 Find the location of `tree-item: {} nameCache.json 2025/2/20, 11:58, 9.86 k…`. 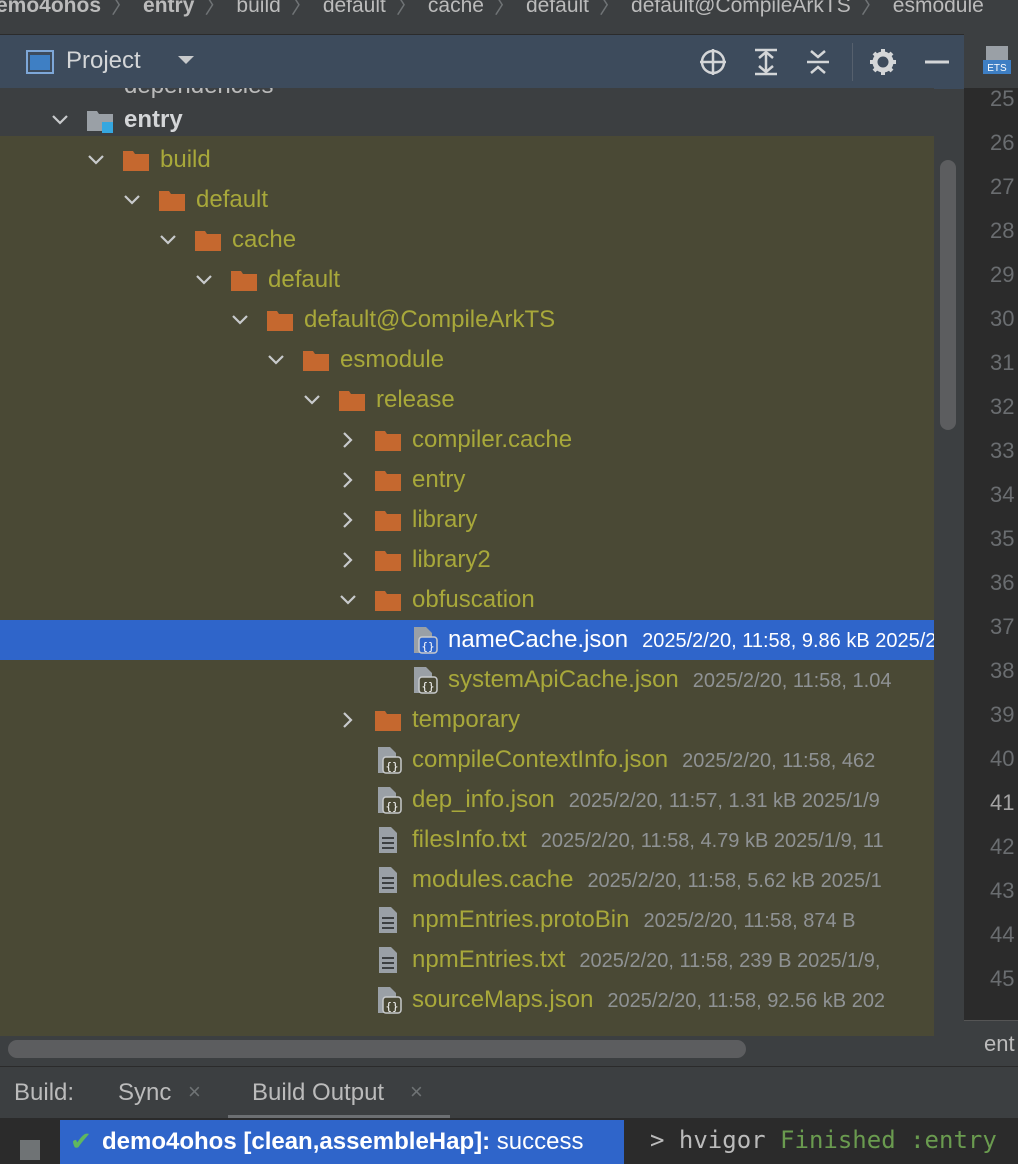

tree-item: {} nameCache.json 2025/2/20, 11:58, 9.86 k… is located at coordinates (467, 640).